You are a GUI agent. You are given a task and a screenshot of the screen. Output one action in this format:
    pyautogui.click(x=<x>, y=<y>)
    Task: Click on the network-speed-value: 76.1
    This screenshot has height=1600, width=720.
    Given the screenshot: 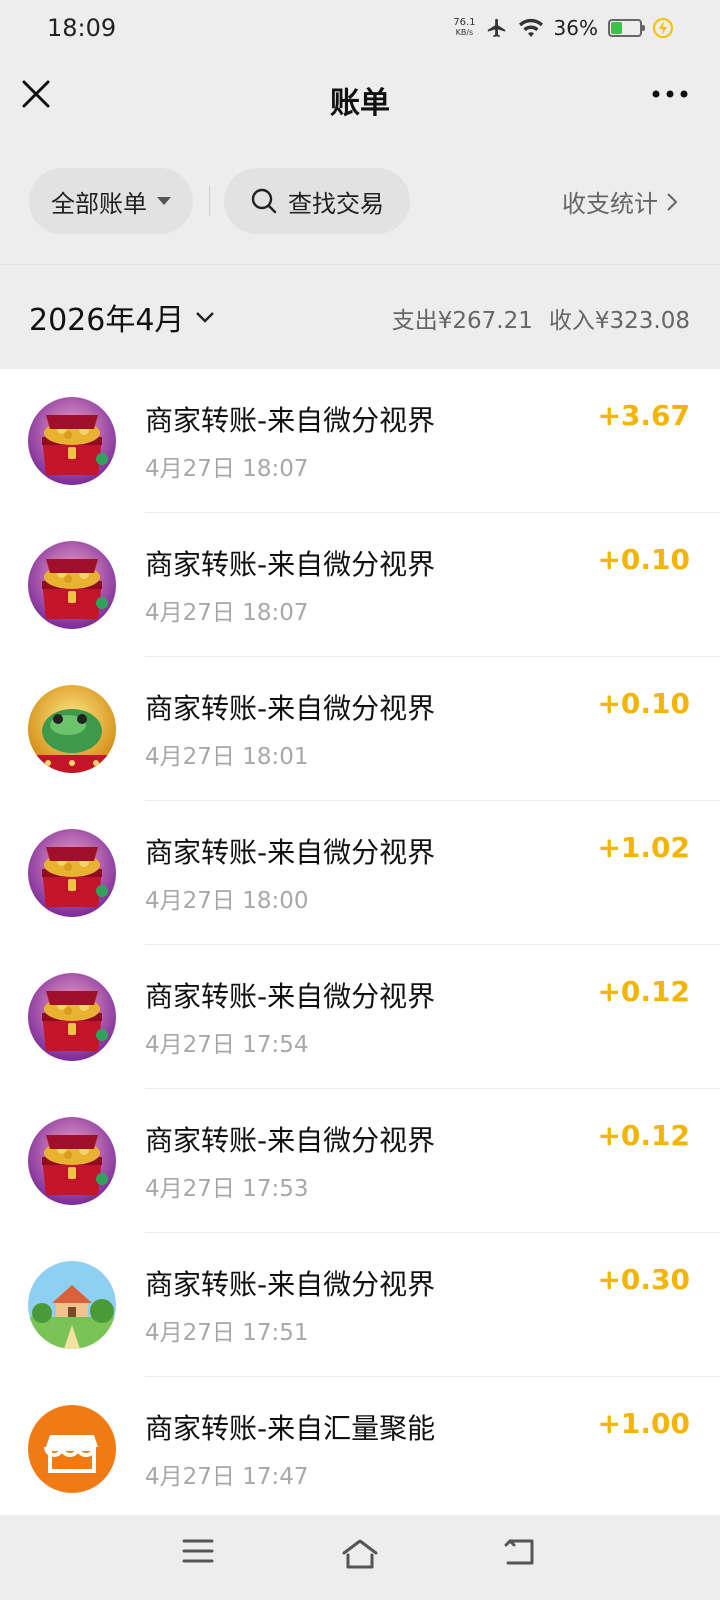 What is the action you would take?
    pyautogui.click(x=464, y=22)
    